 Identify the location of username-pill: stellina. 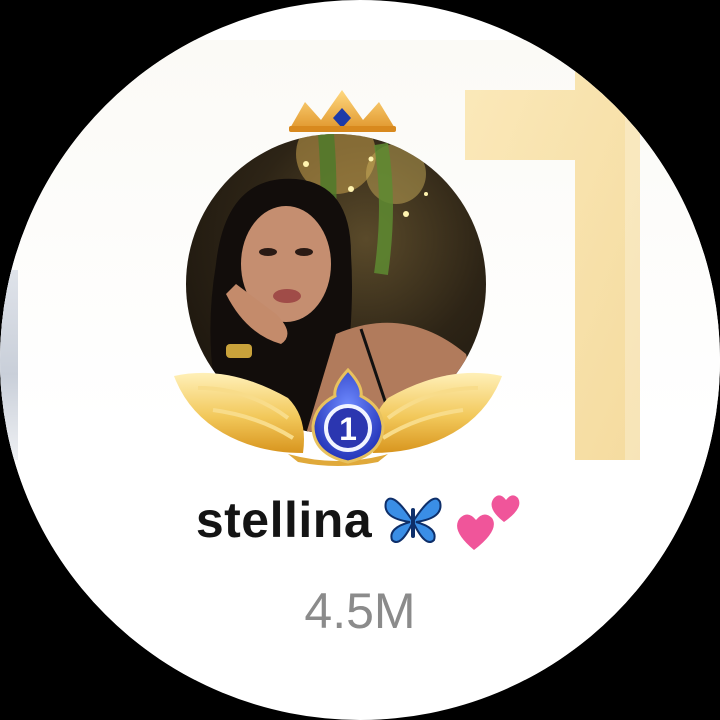
(360, 520).